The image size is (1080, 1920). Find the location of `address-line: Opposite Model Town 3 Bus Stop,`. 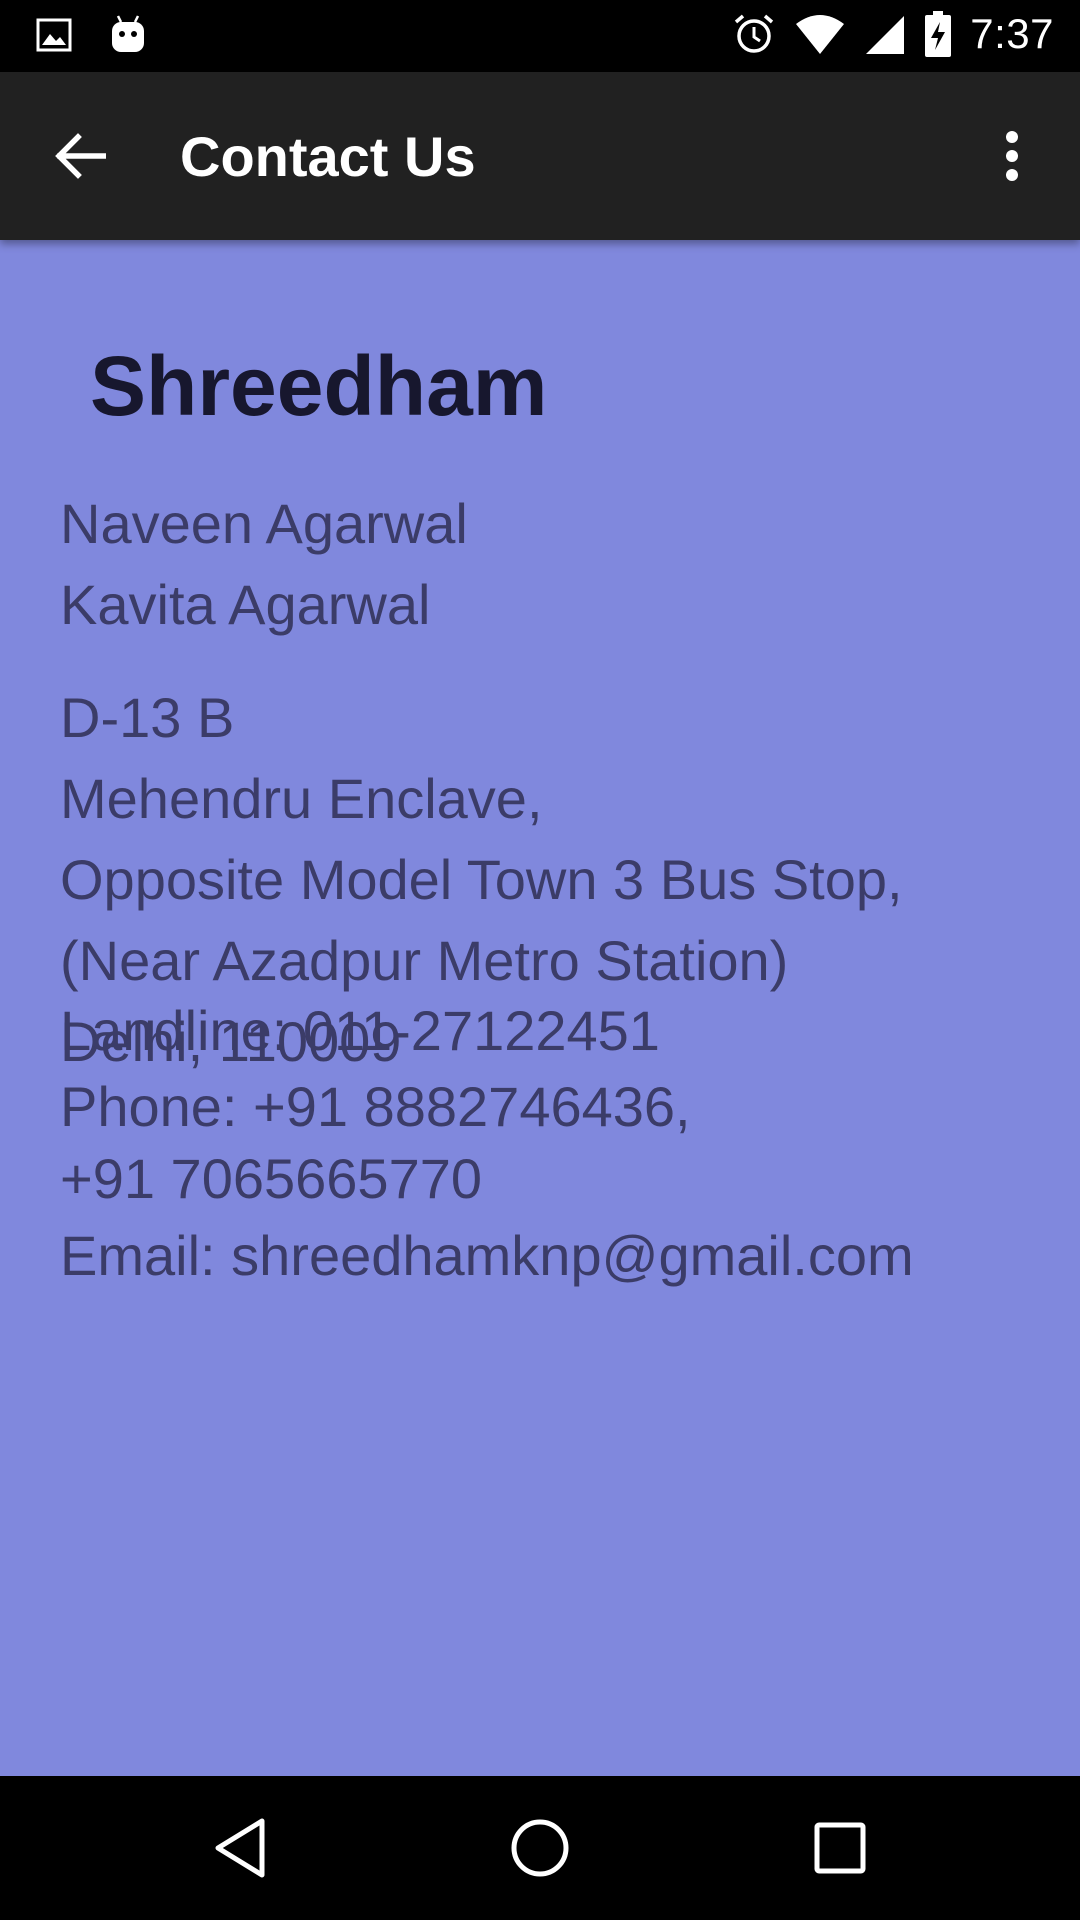

address-line: Opposite Model Town 3 Bus Stop, is located at coordinates (481, 879).